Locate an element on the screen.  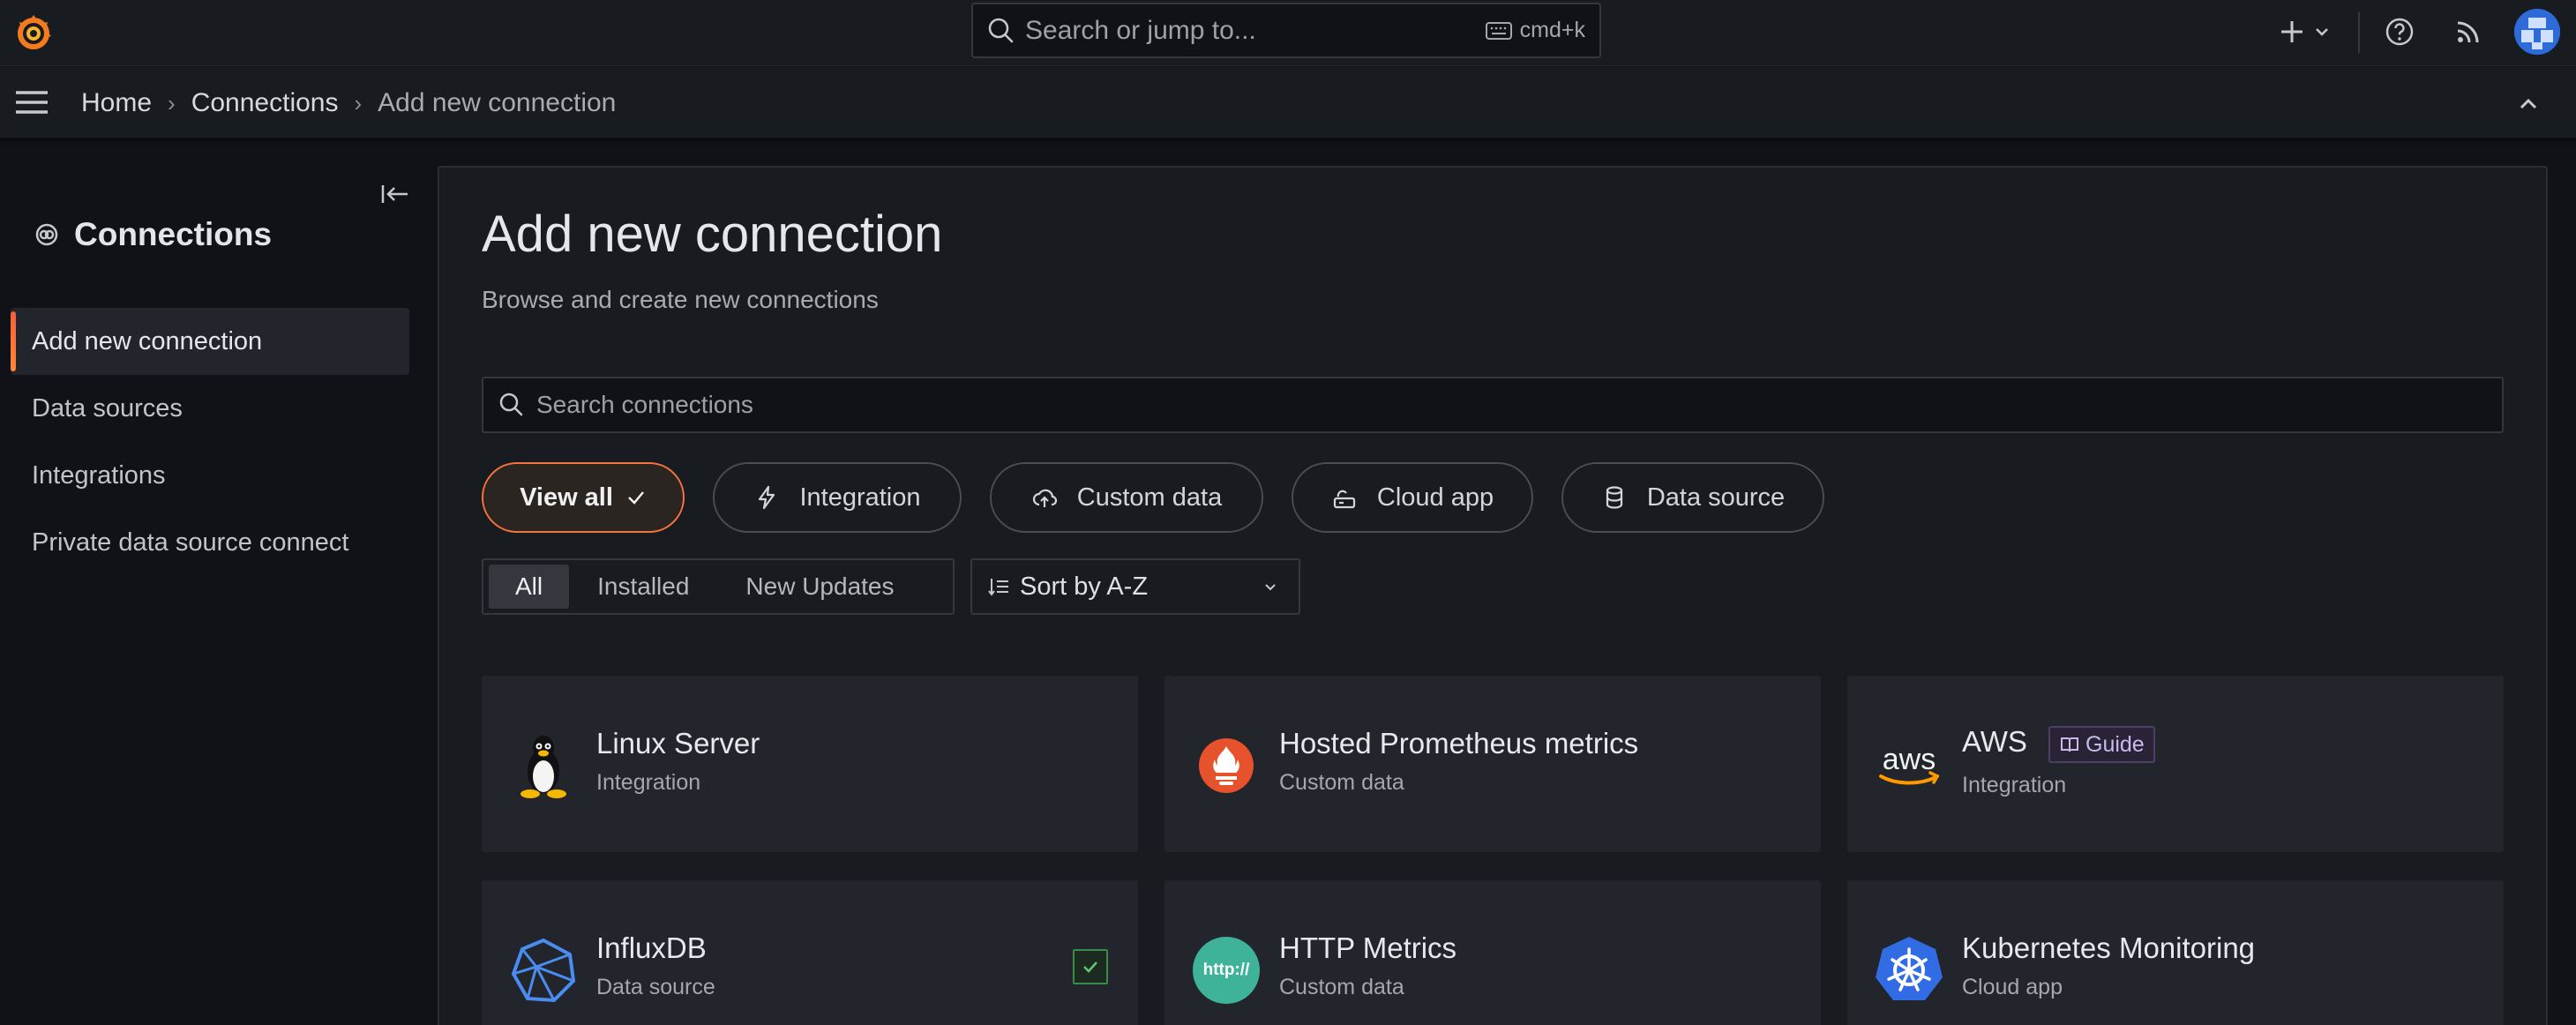
page-subtitle: Browse and create new connections is located at coordinates (681, 299).